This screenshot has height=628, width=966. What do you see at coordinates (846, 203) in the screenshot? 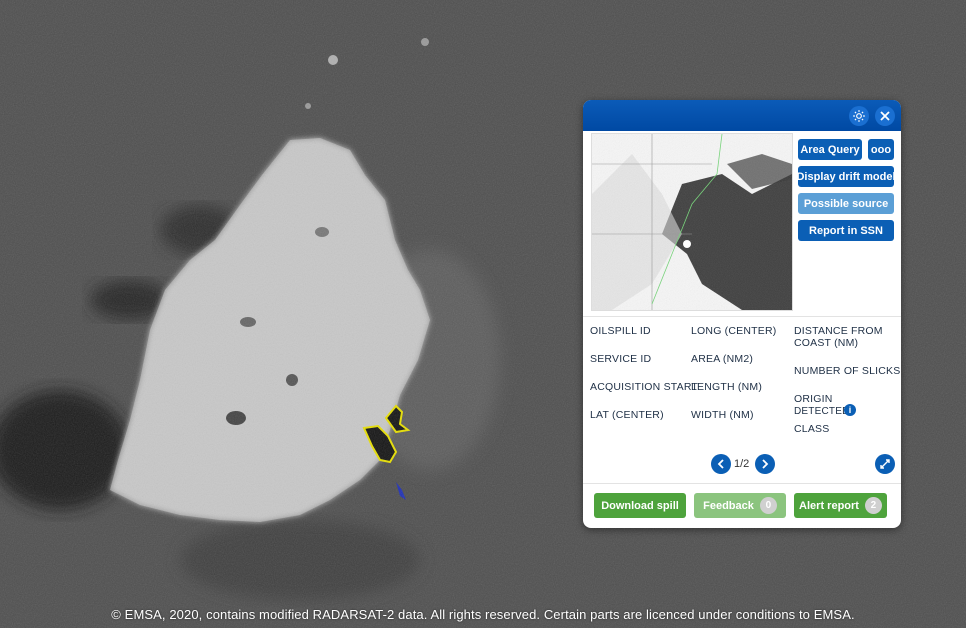
I see `possible-source-button: Possible source` at bounding box center [846, 203].